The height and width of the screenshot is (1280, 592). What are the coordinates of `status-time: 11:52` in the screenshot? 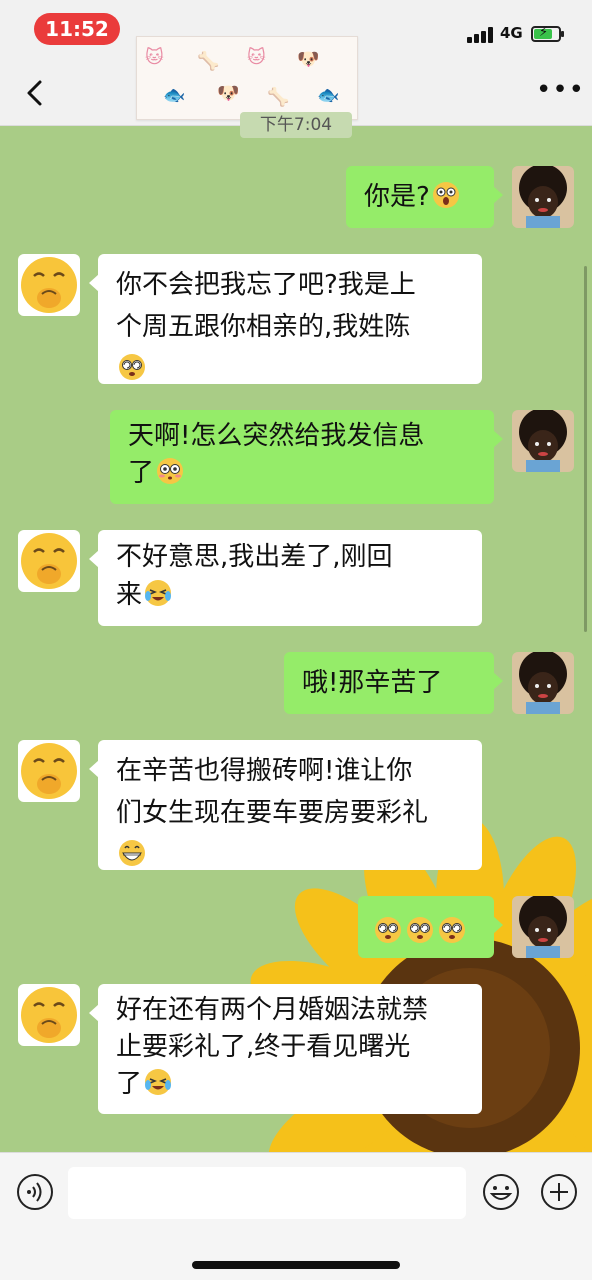 It's located at (77, 29).